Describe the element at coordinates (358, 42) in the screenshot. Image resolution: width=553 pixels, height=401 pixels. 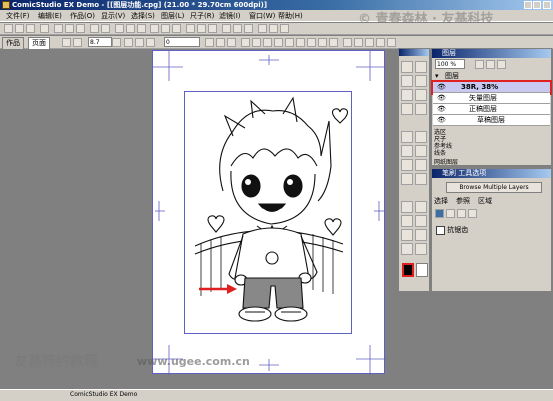
I see `view-b-icon` at that location.